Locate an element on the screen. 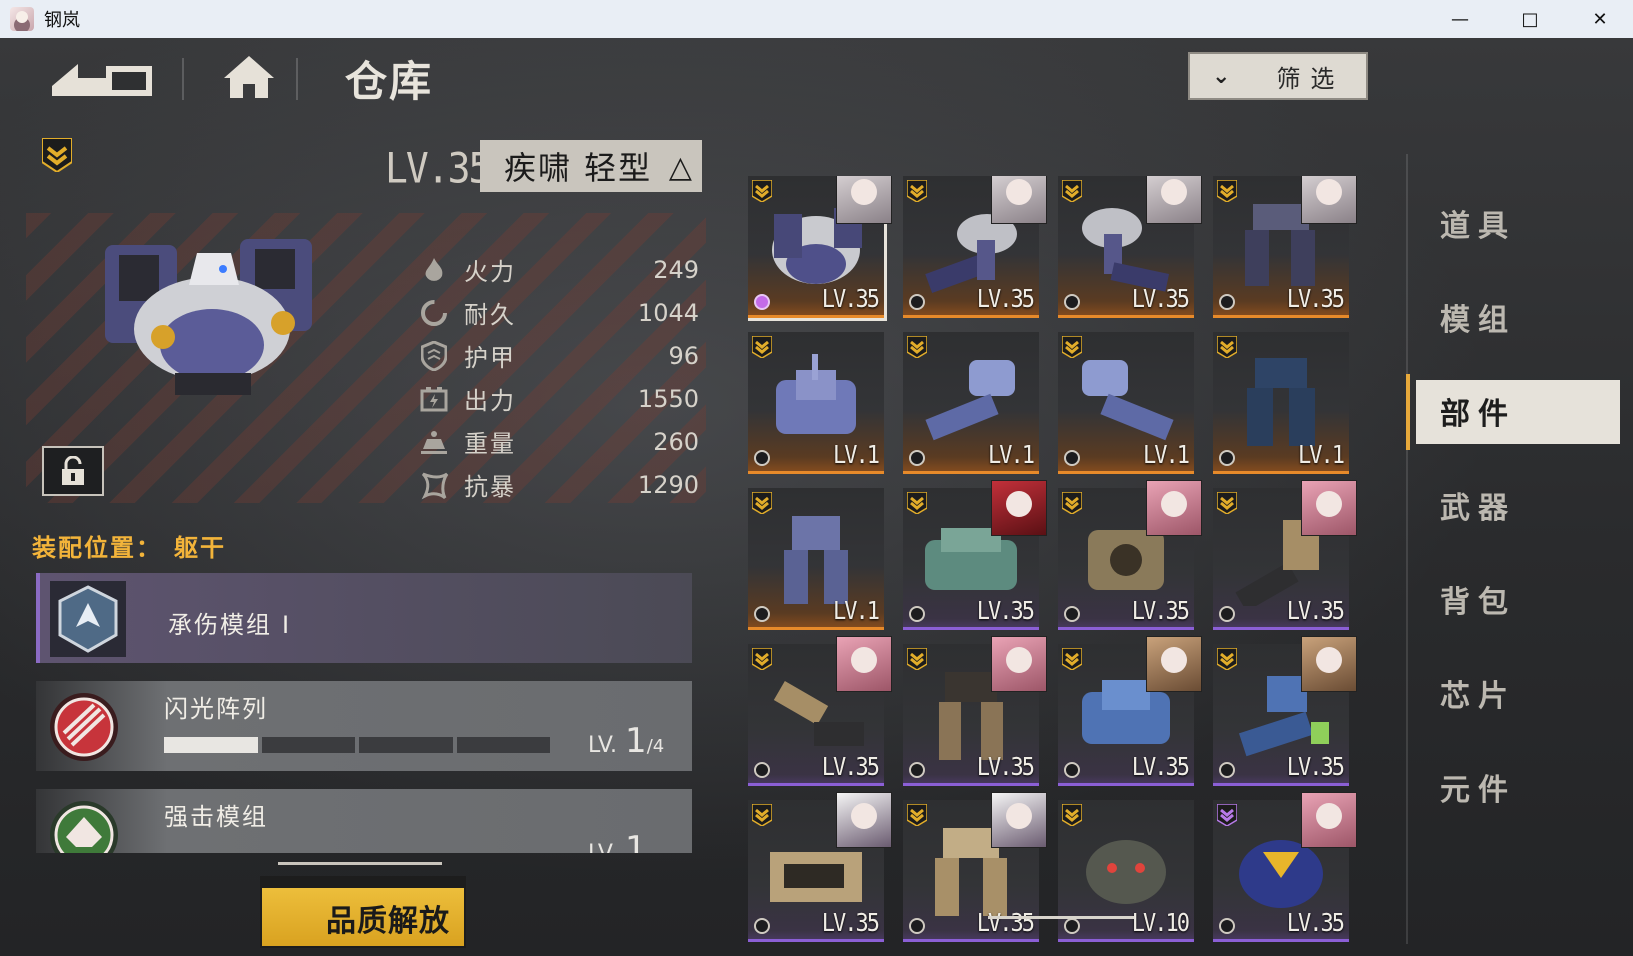  equip-position-label: 装配位置： is located at coordinates (97, 548).